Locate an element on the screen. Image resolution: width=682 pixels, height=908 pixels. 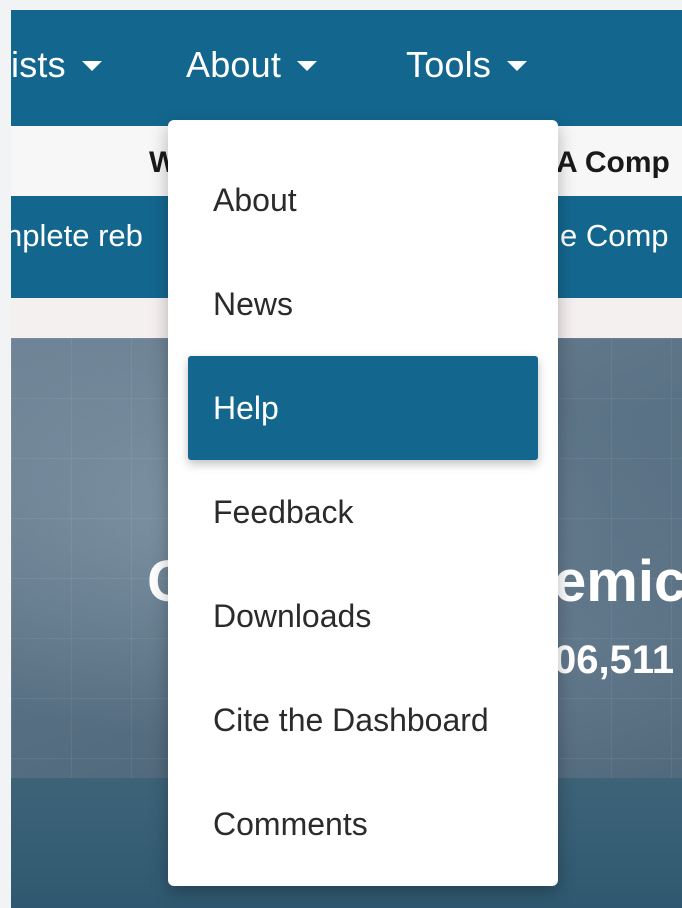
hero-count: 06,511 is located at coordinates (614, 660).